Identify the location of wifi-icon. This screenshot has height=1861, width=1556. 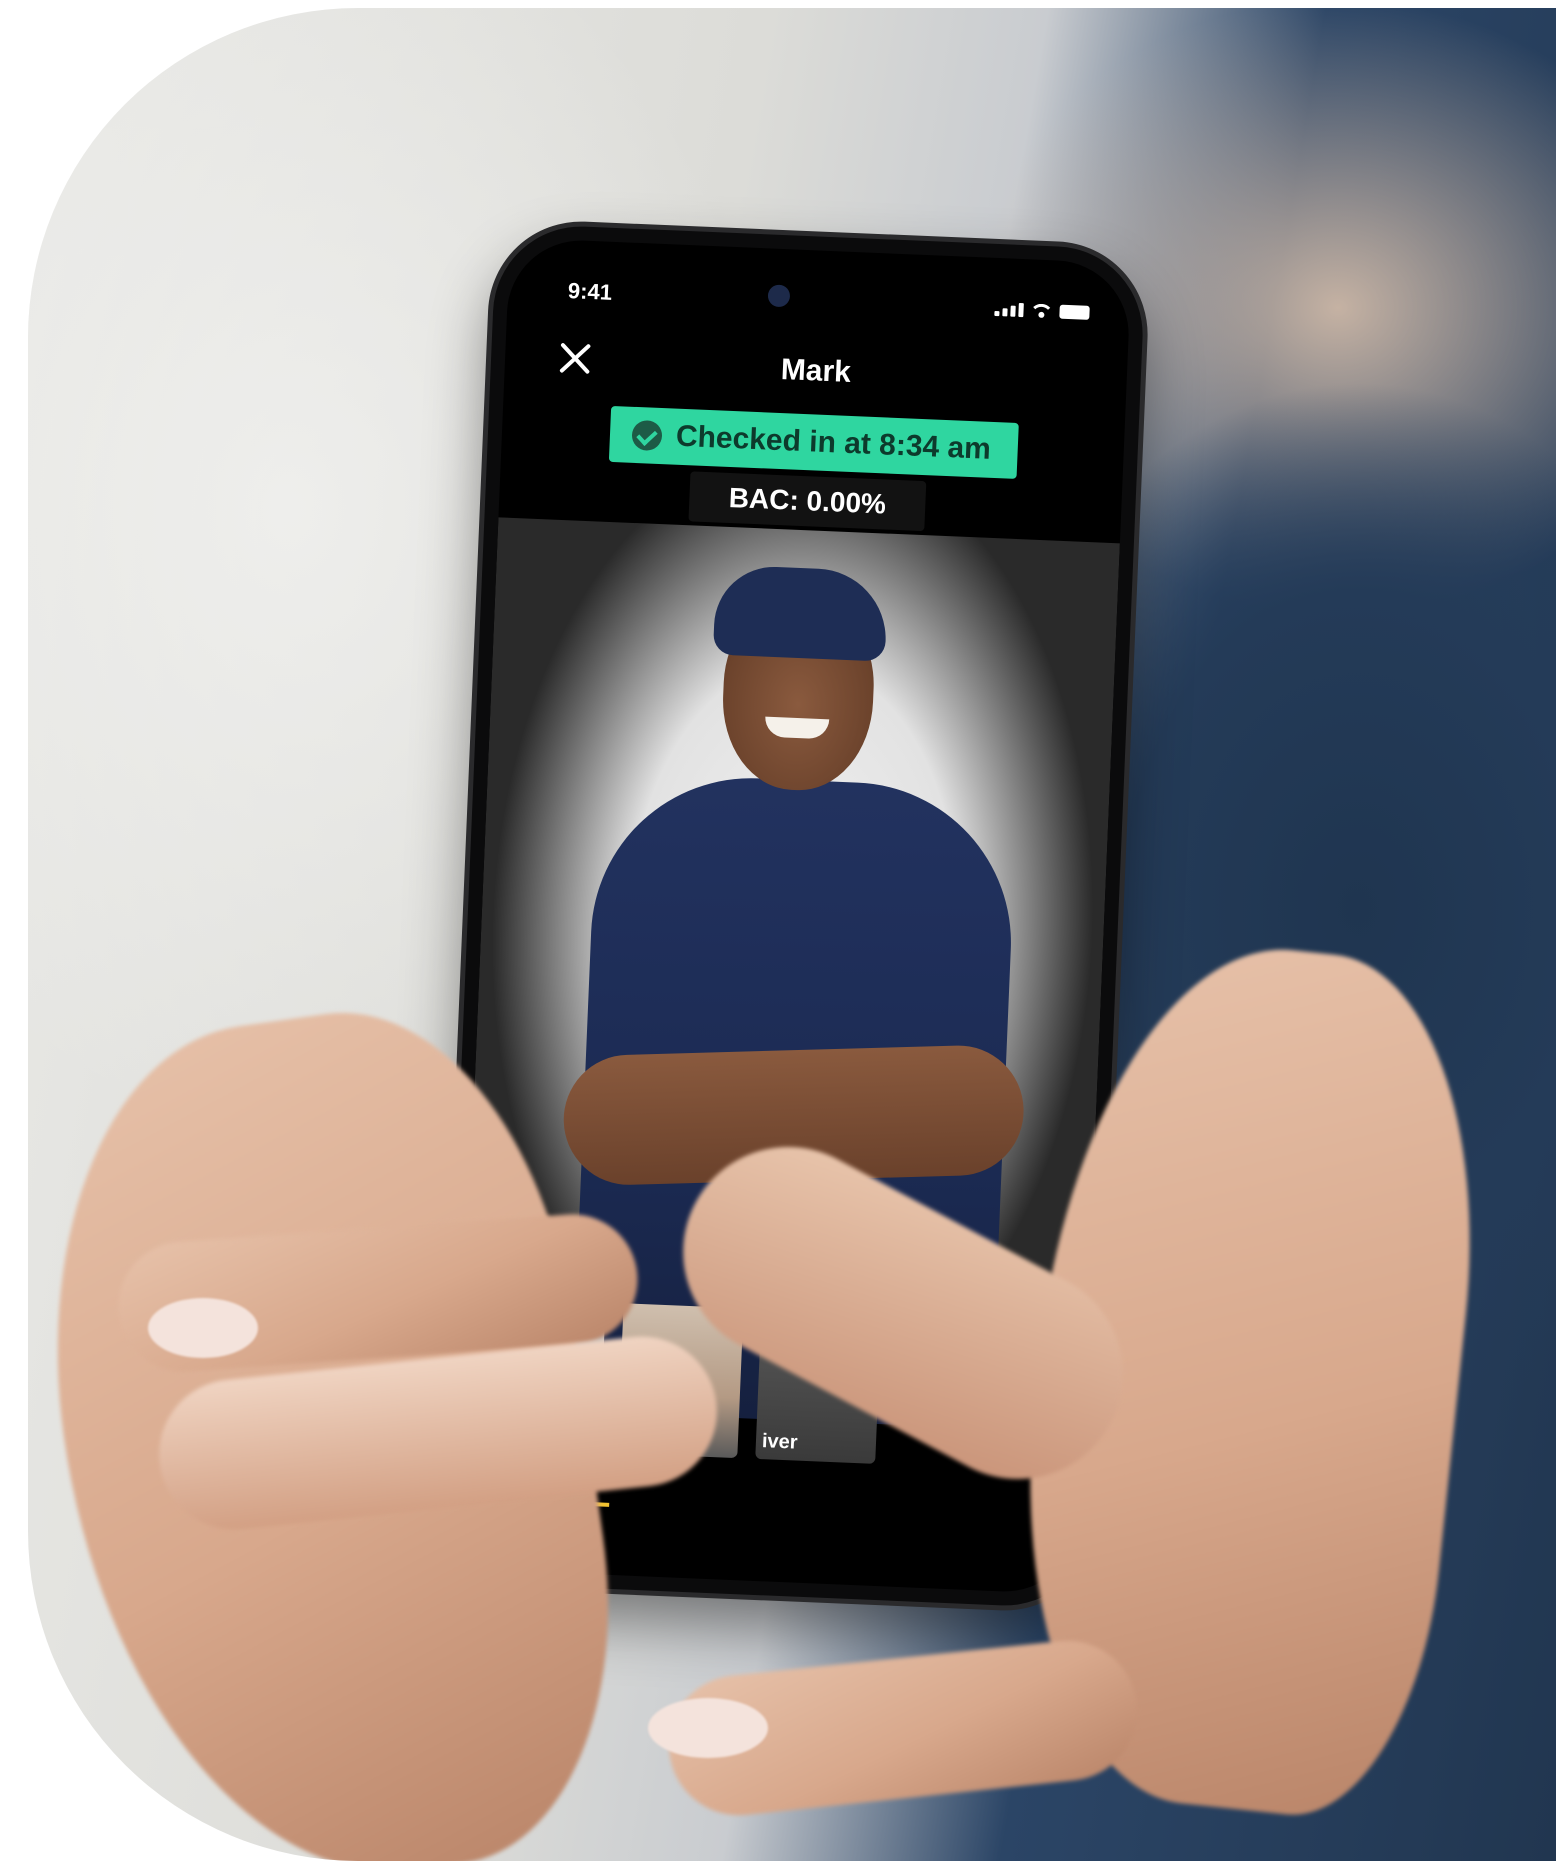
(1041, 310).